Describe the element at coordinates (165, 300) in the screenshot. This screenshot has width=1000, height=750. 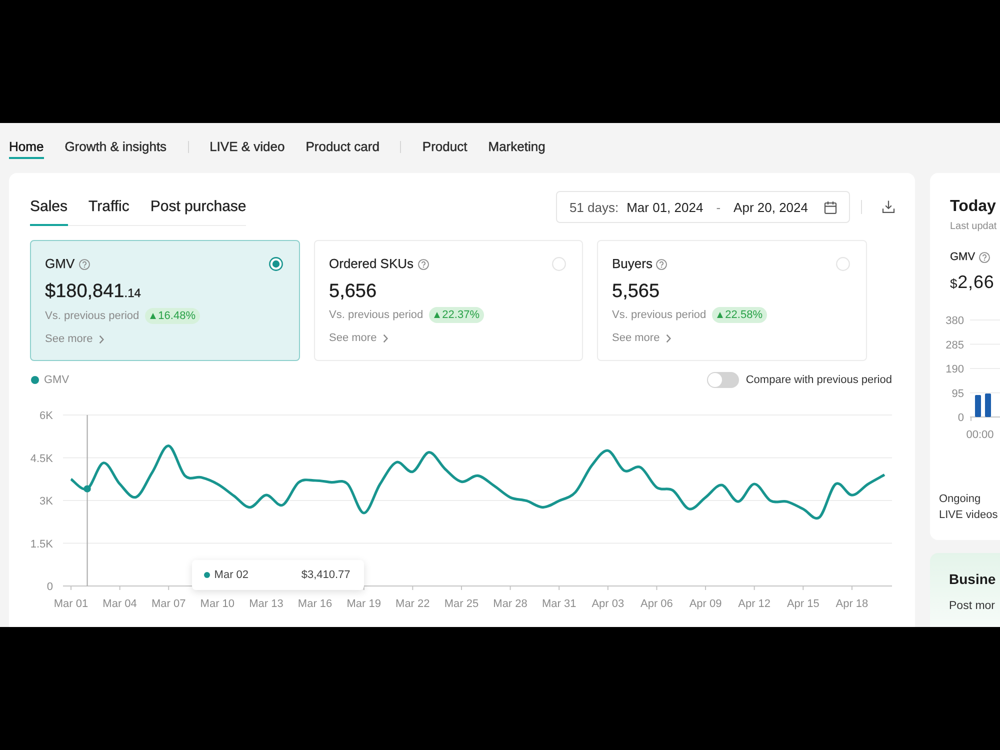
I see `metric-card: GMV $180,841.14 Vs. previous period 16.48% See more` at that location.